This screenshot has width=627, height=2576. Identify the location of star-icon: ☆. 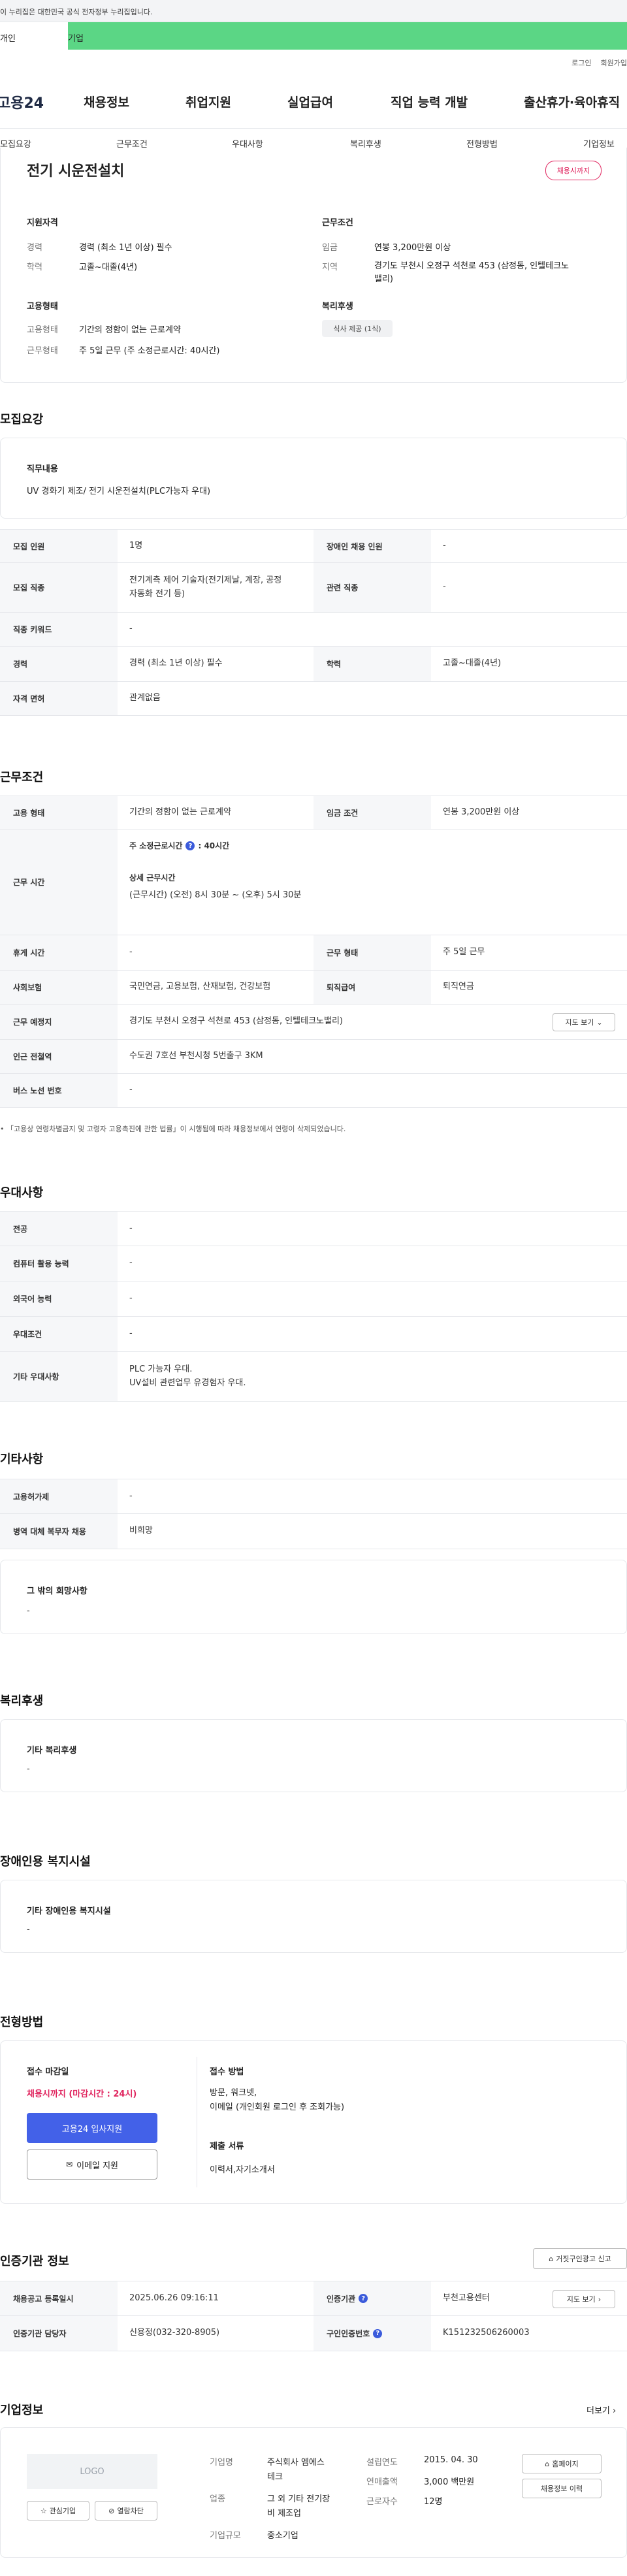
(43, 2510).